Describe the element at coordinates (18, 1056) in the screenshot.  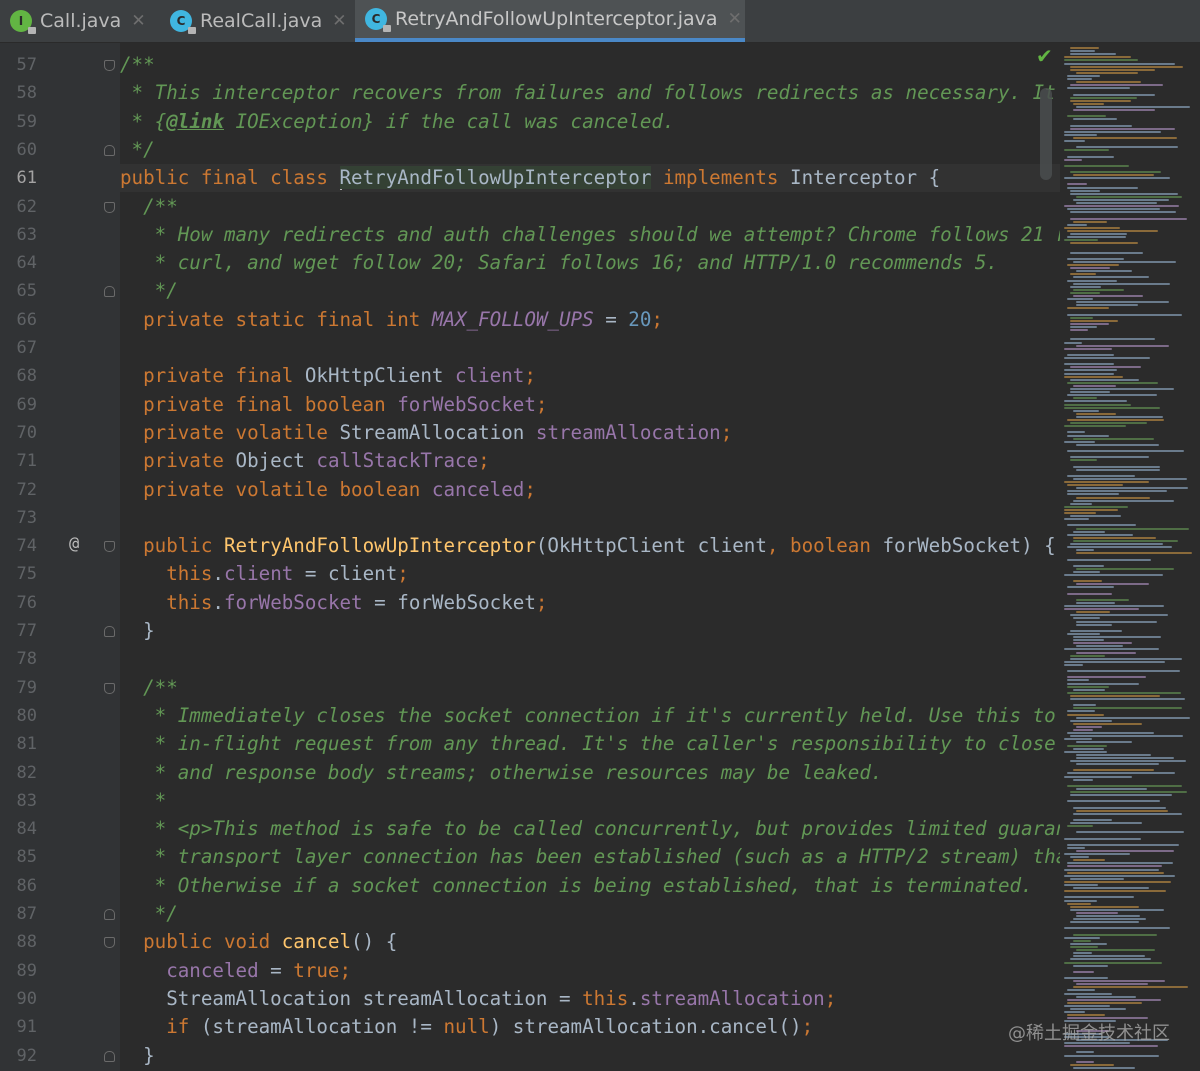
I see `line-number: 92` at that location.